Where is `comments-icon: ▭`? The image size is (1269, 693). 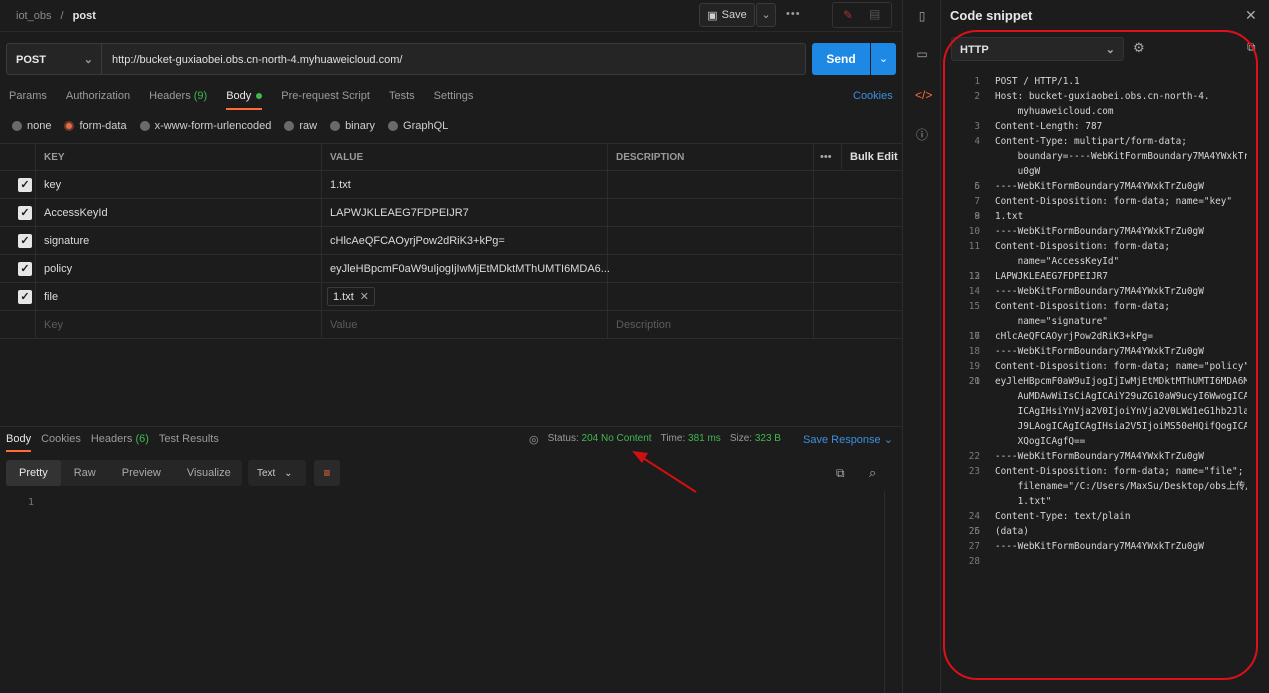 comments-icon: ▭ is located at coordinates (922, 54).